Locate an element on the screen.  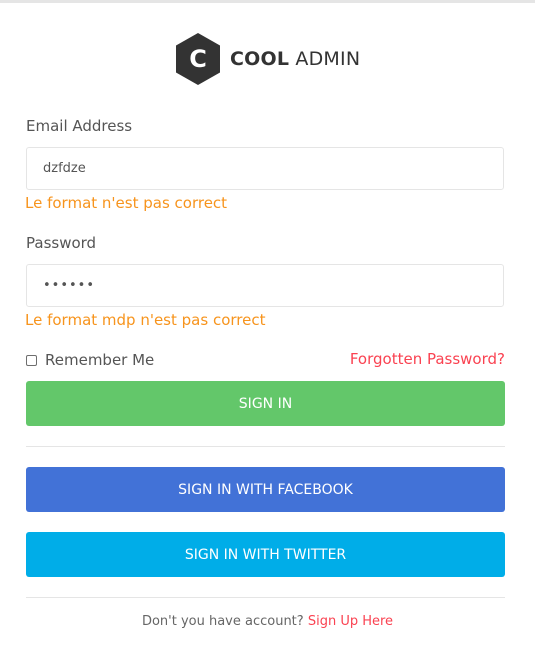
brand-name-bold: COOL is located at coordinates (260, 59).